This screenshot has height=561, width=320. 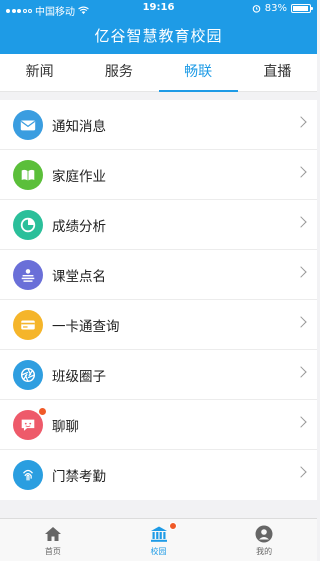 What do you see at coordinates (79, 376) in the screenshot?
I see `menu-item-label: 班级圈子` at bounding box center [79, 376].